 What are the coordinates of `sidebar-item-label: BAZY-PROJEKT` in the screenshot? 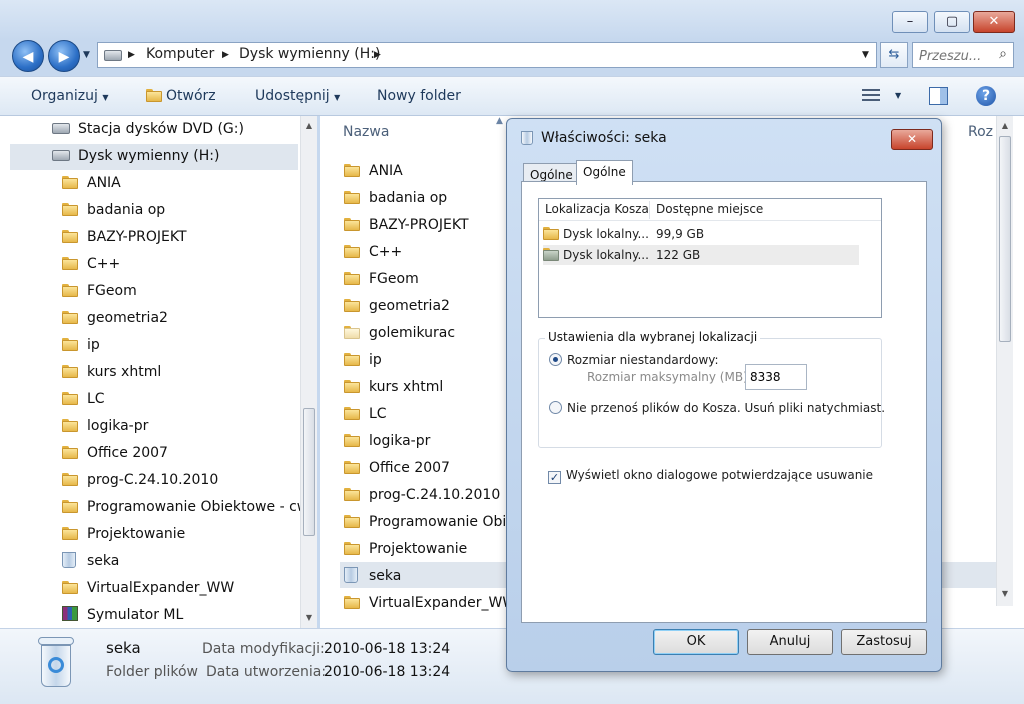 It's located at (137, 237).